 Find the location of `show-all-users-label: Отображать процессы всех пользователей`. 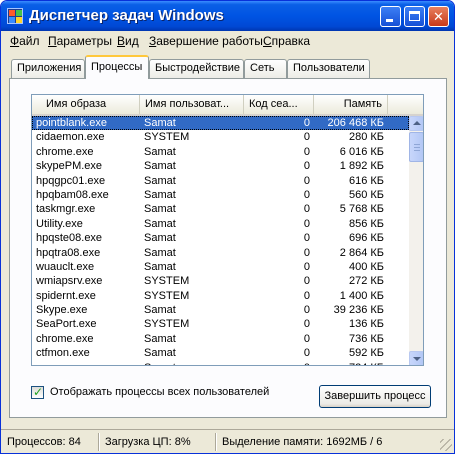

show-all-users-label: Отображать процессы всех пользователей is located at coordinates (159, 392).